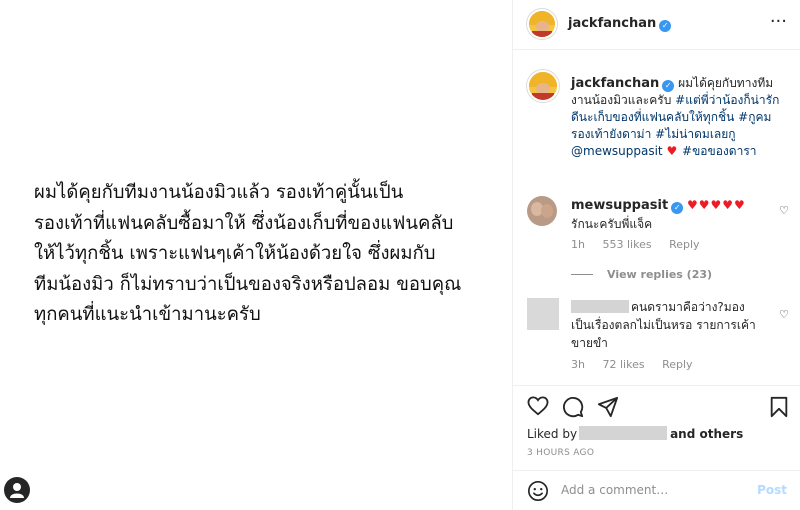 The width and height of the screenshot is (800, 510). What do you see at coordinates (543, 86) in the screenshot?
I see `caption-avatar` at bounding box center [543, 86].